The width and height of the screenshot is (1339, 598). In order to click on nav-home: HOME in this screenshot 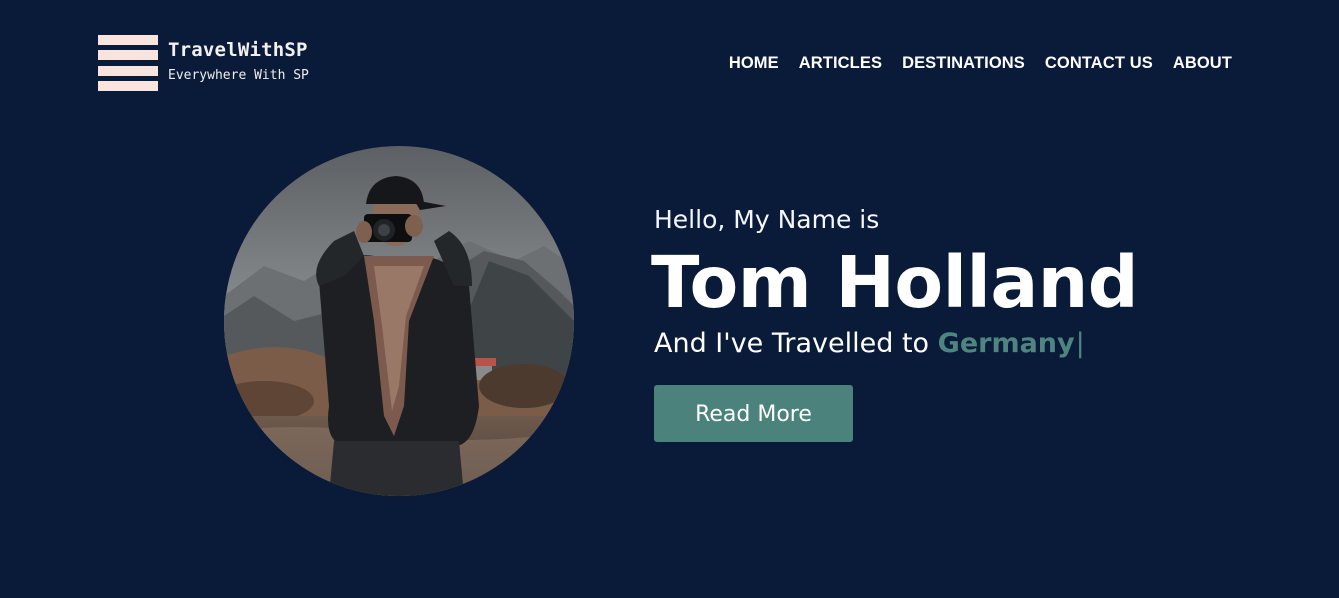, I will do `click(754, 63)`.